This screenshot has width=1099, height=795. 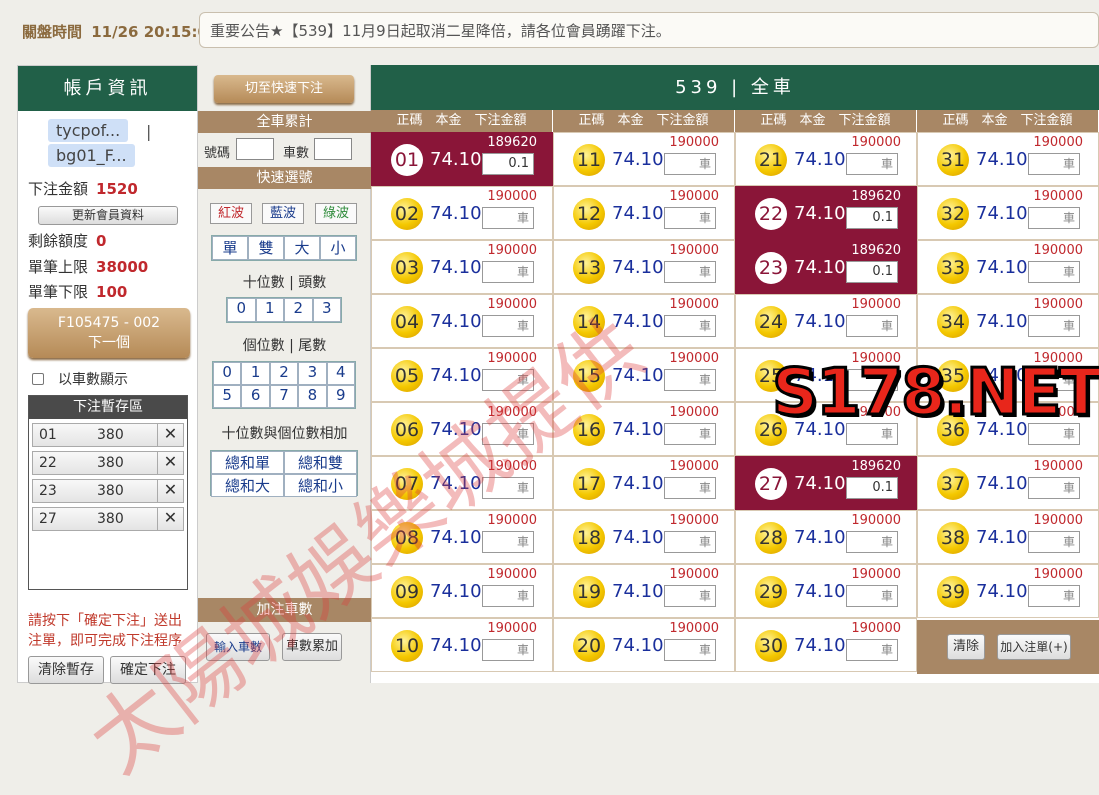 I want to click on number-cell: 30 74.10 190000 車, so click(x=826, y=645).